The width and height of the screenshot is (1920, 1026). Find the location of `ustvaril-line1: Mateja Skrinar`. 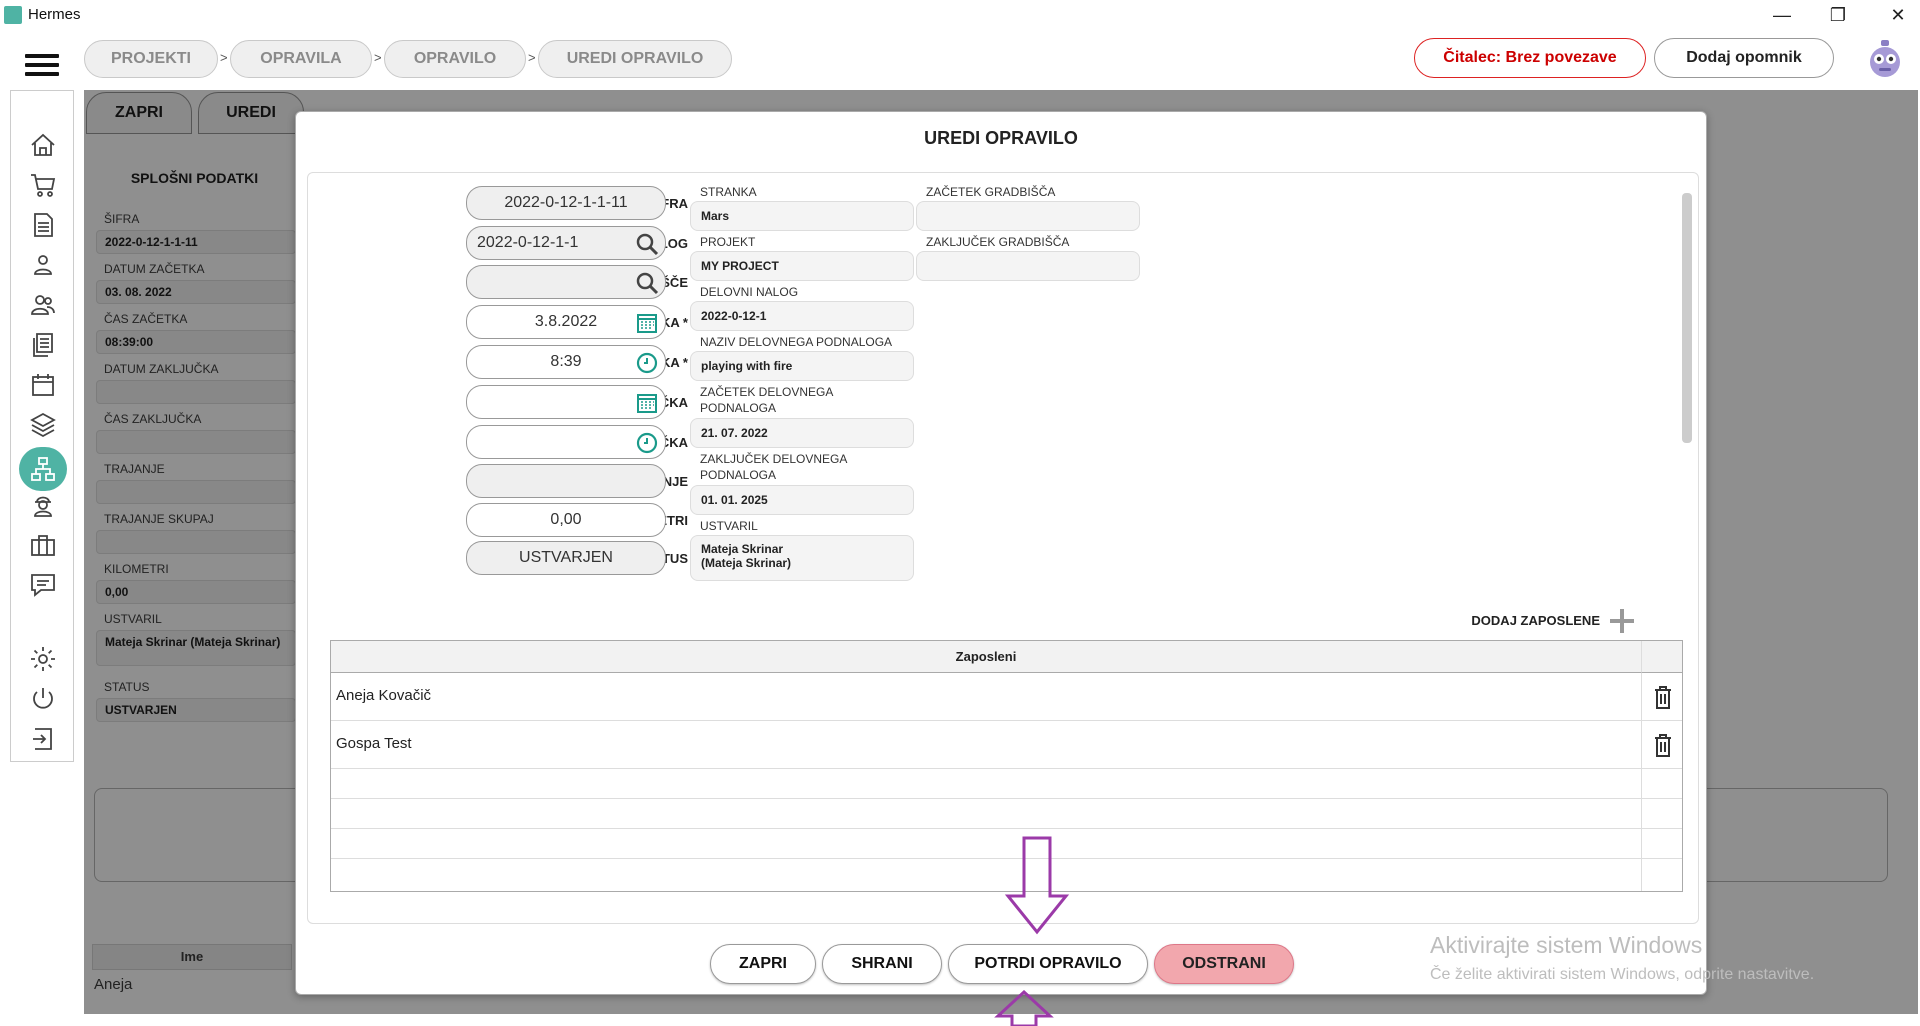

ustvaril-line1: Mateja Skrinar is located at coordinates (742, 549).